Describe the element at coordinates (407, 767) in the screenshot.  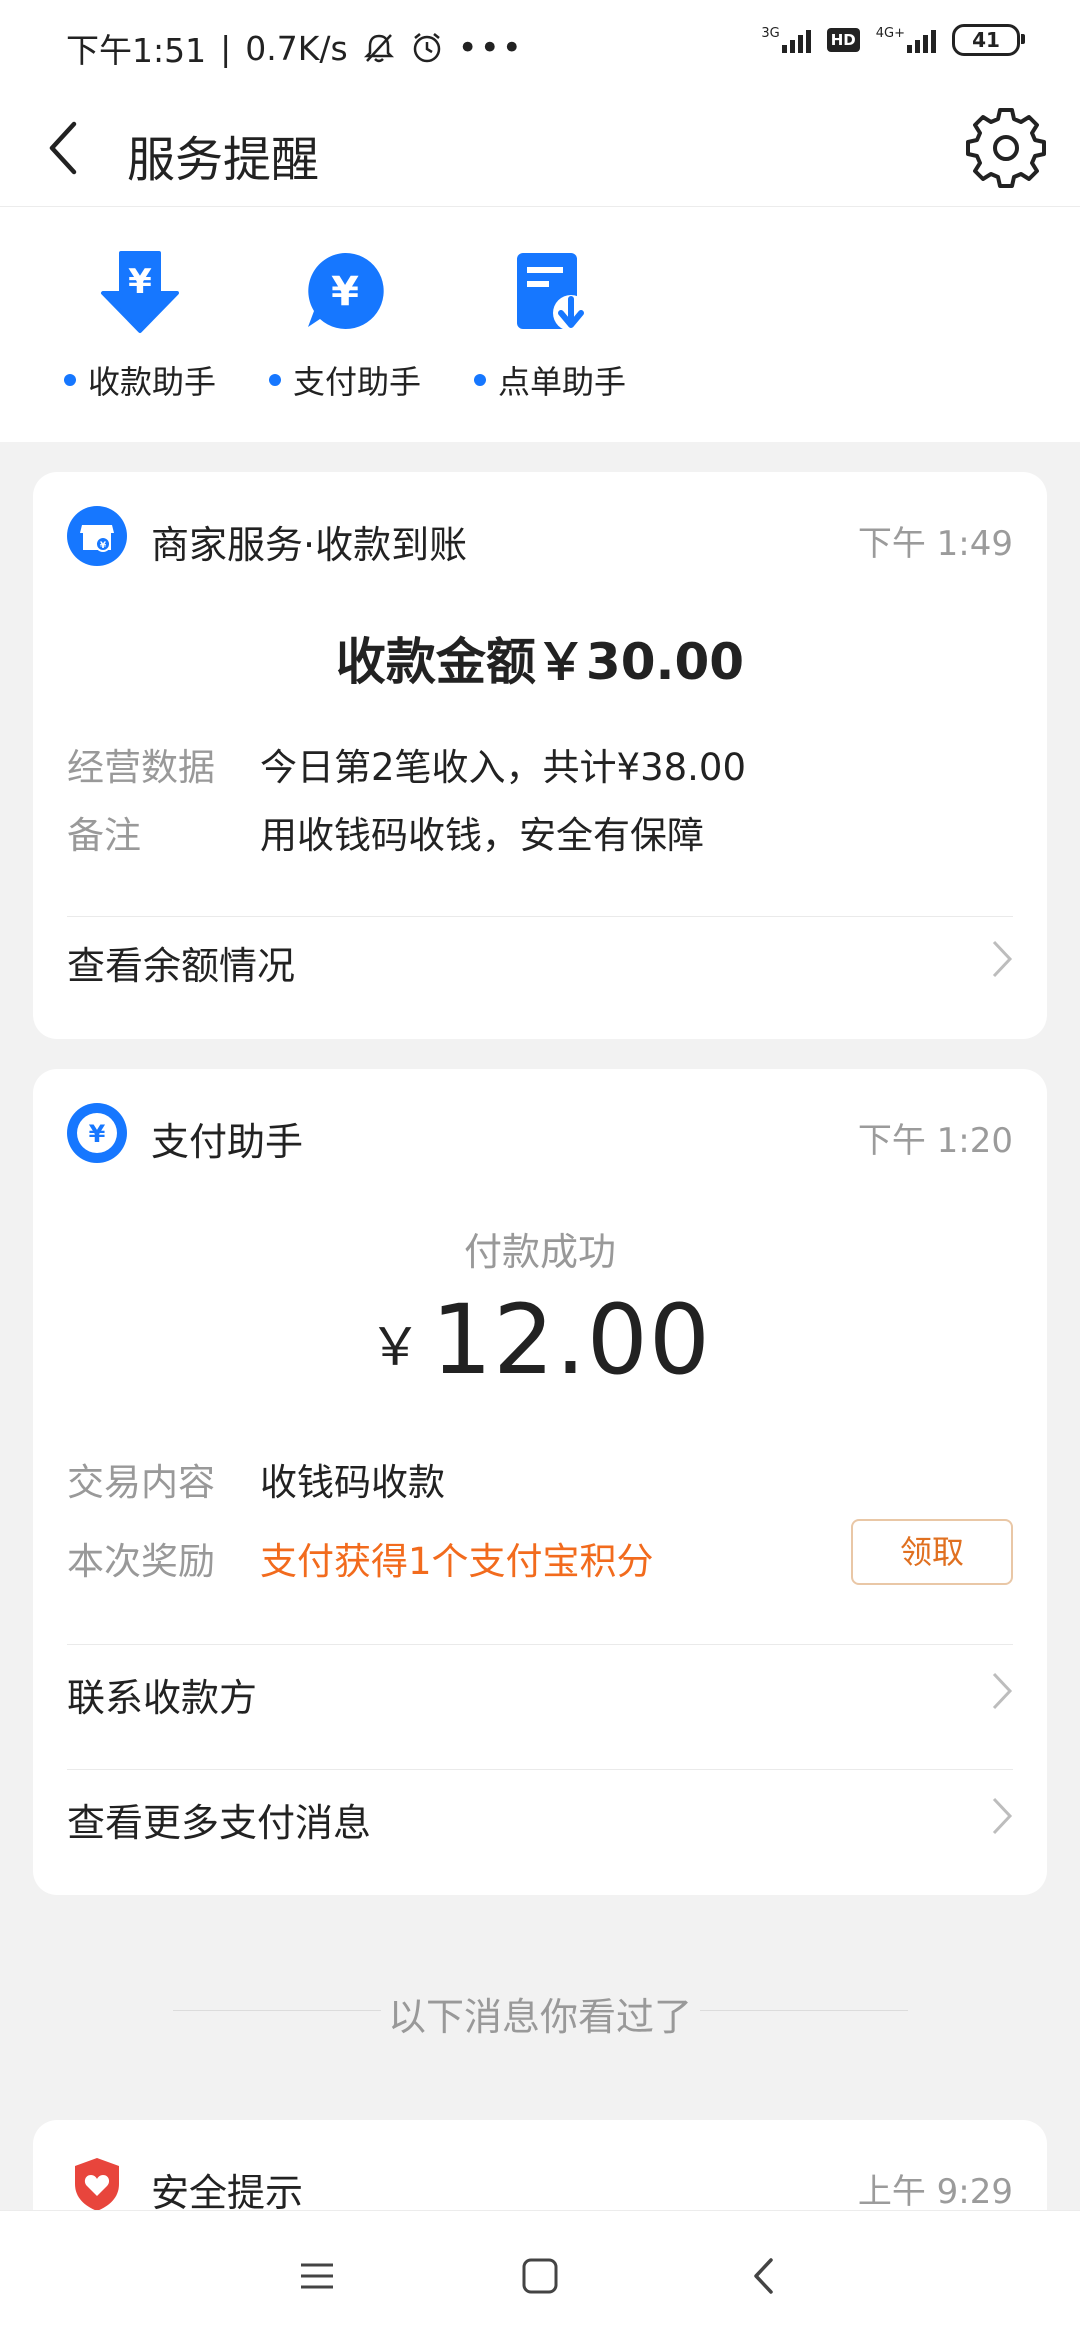
I see `info-row: 经营数据 今日第2笔收入，共计¥38.00` at that location.